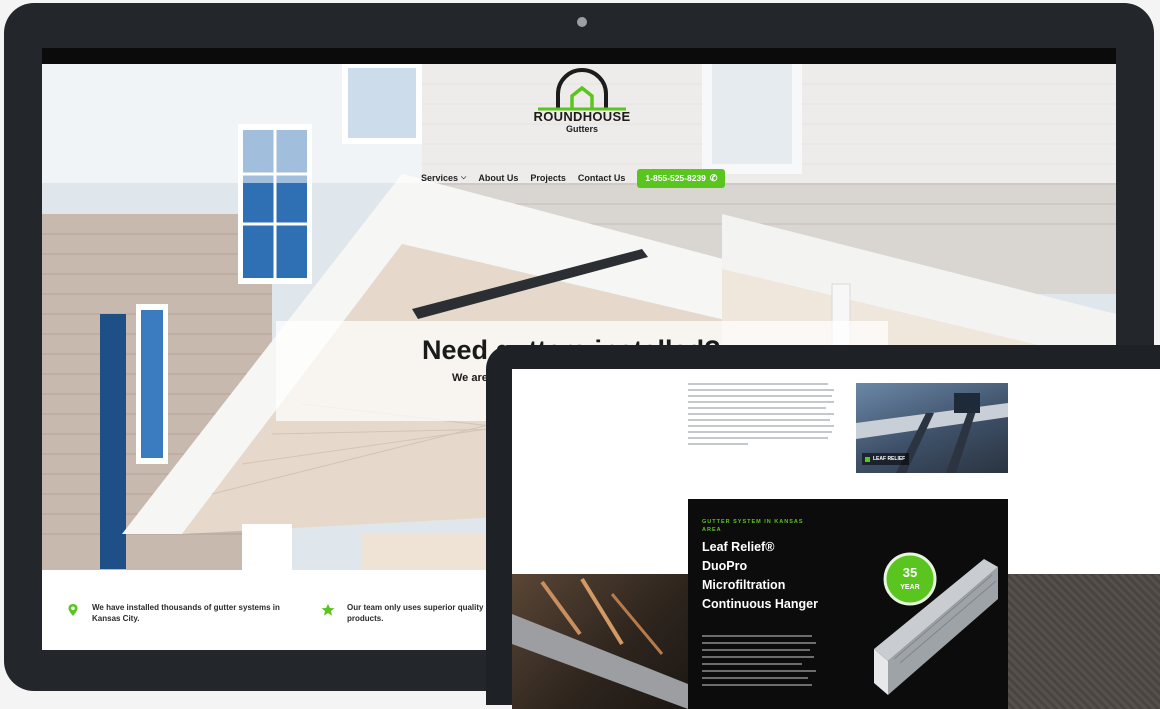 This screenshot has height=709, width=1160. I want to click on nav-item-label: Projects, so click(548, 178).